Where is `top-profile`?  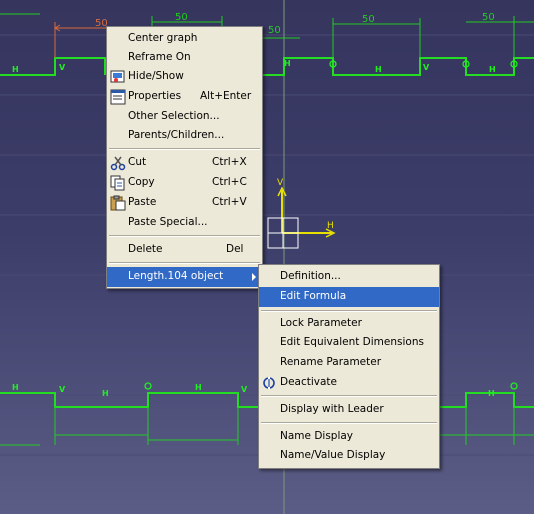 top-profile is located at coordinates (267, 66).